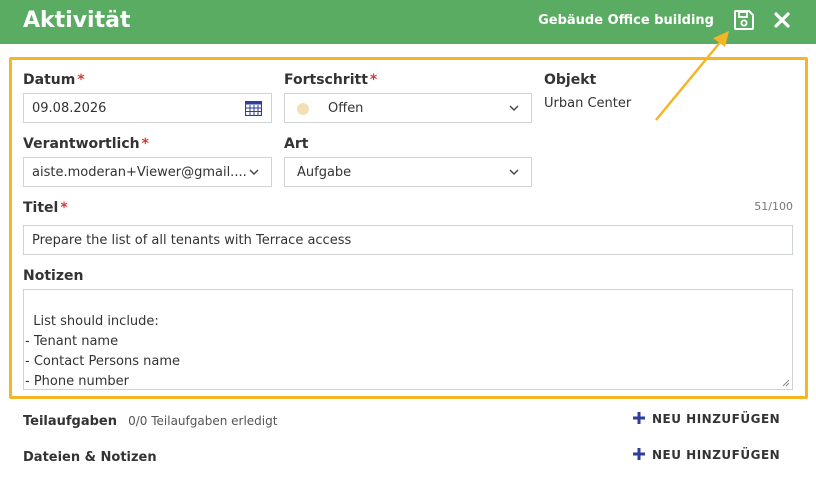 This screenshot has width=816, height=496. I want to click on building-info: Gebäude Office building, so click(626, 20).